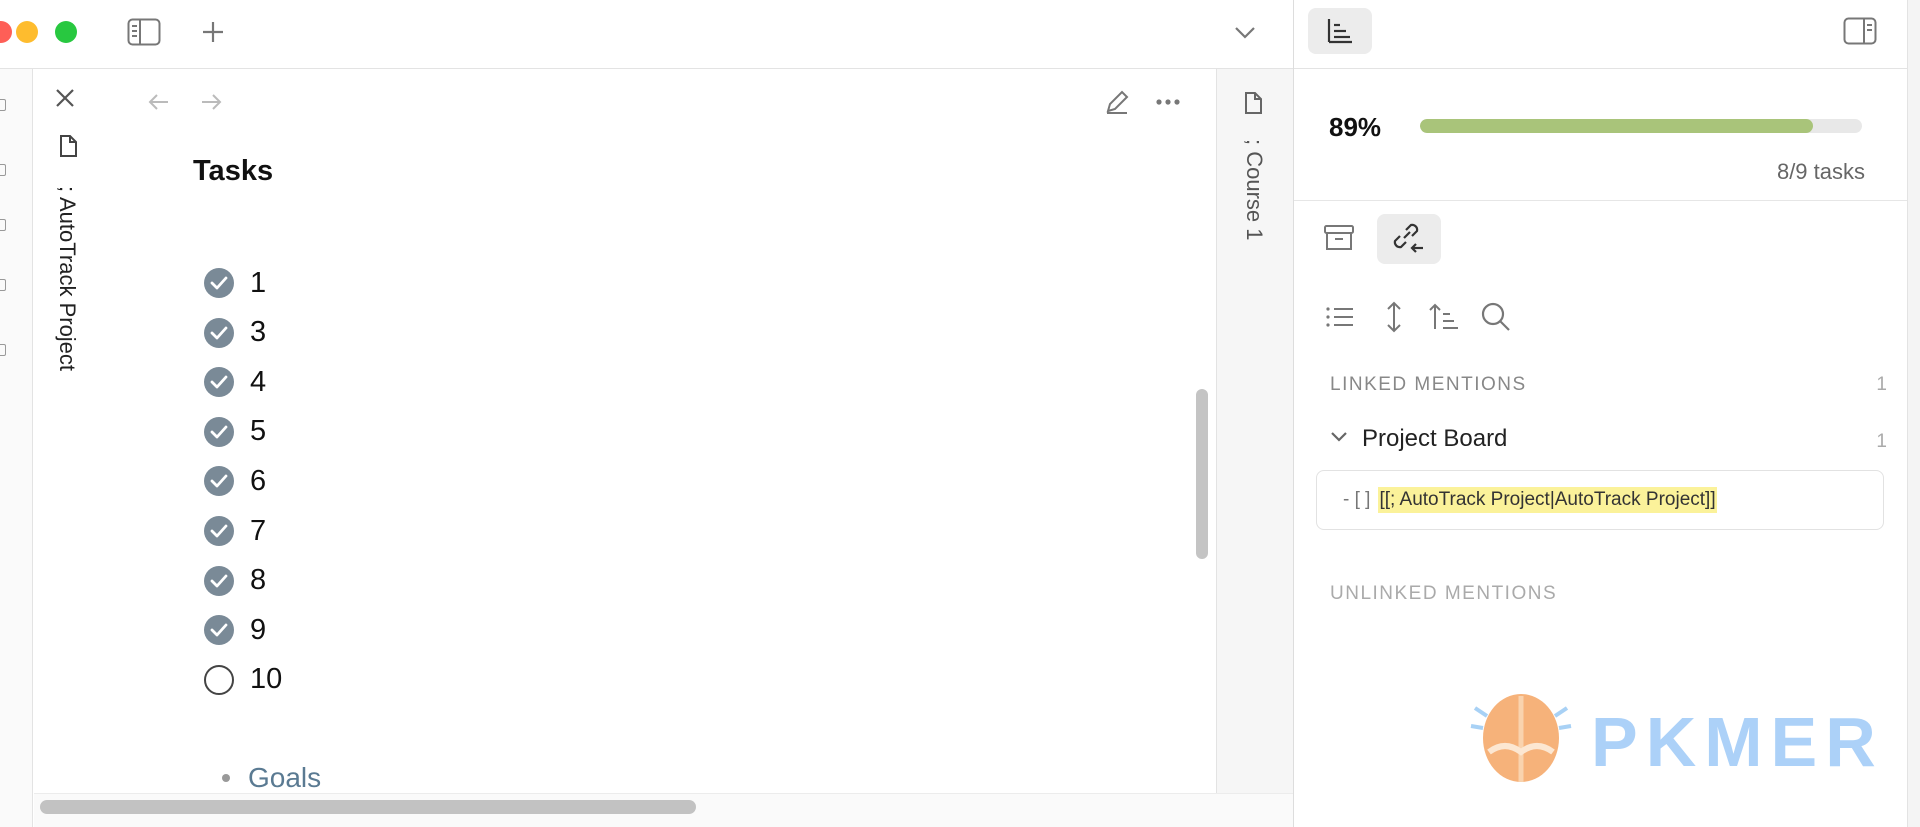  Describe the element at coordinates (258, 431) in the screenshot. I see `task-label: 5` at that location.